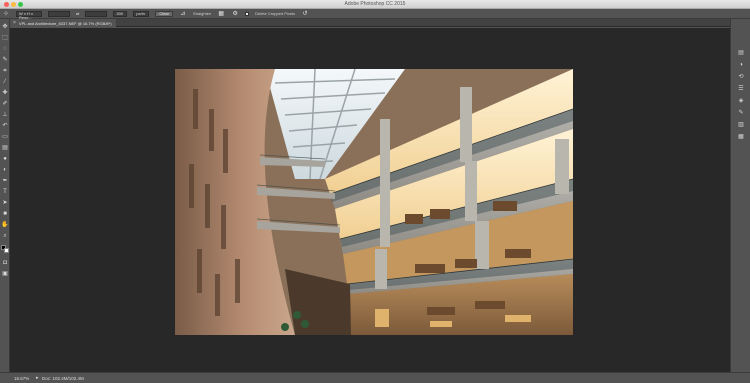 The width and height of the screenshot is (750, 383). Describe the element at coordinates (6, 14) in the screenshot. I see `crop-tool-preset-icon: ⊹` at that location.